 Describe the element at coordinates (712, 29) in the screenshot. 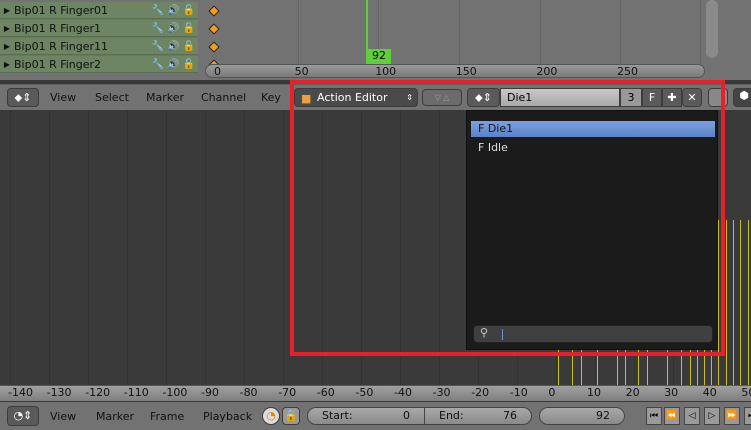

I see `scrollbar` at that location.